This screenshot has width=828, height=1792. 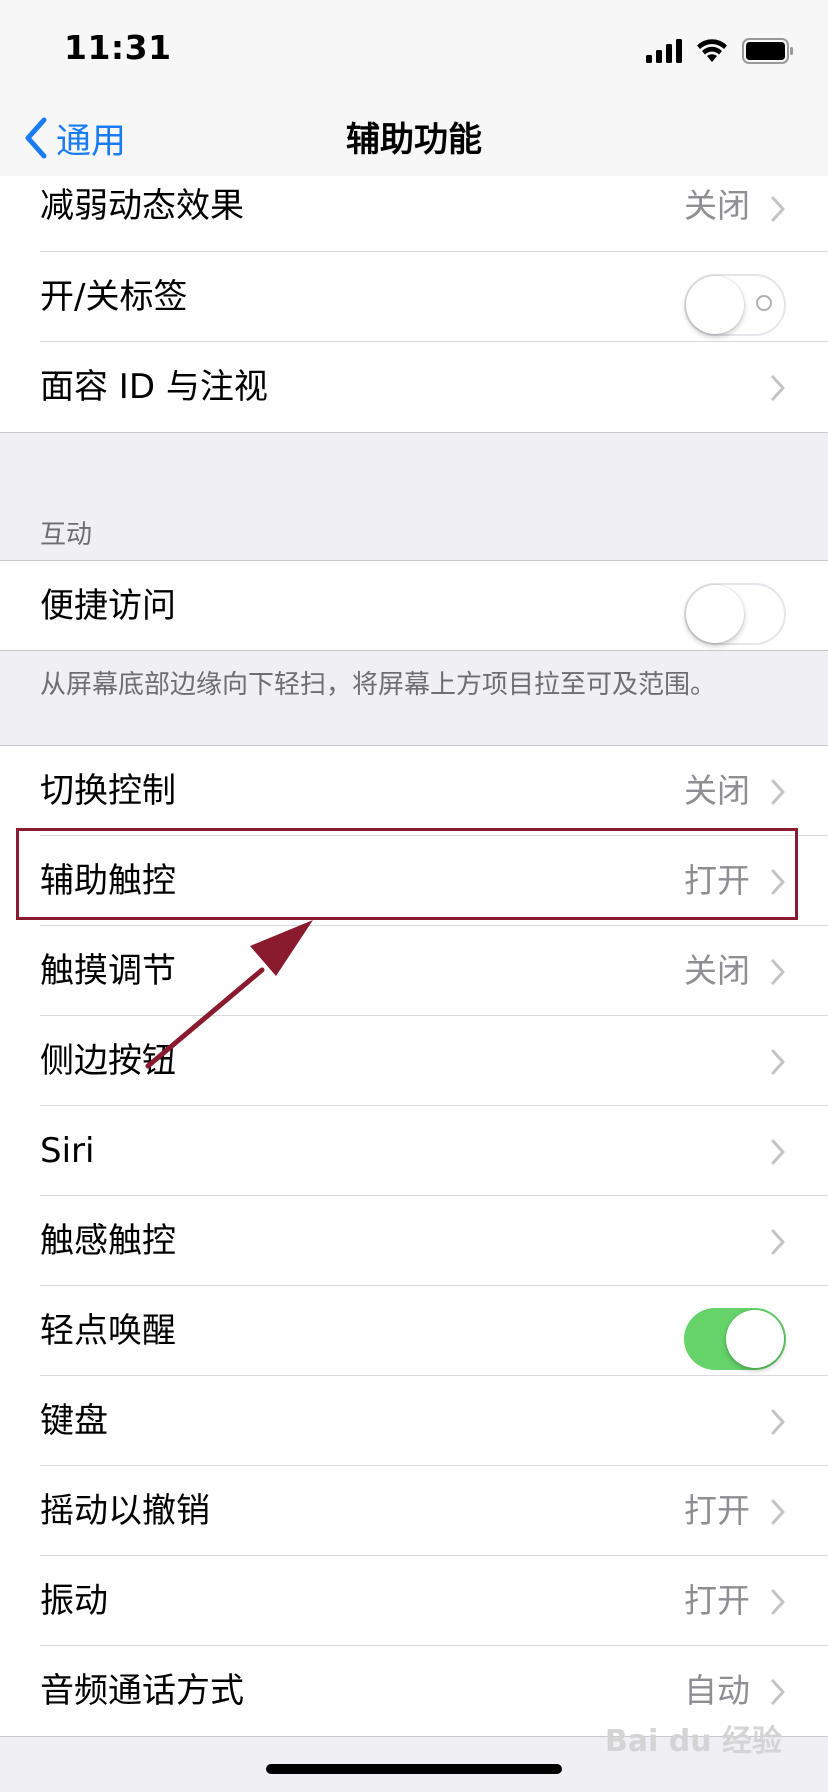 What do you see at coordinates (414, 1151) in the screenshot?
I see `siri-row: Siri` at bounding box center [414, 1151].